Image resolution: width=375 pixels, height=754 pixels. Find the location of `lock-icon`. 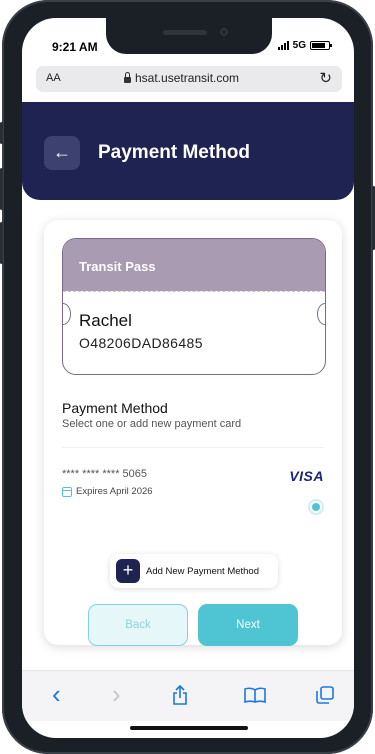

lock-icon is located at coordinates (127, 77).